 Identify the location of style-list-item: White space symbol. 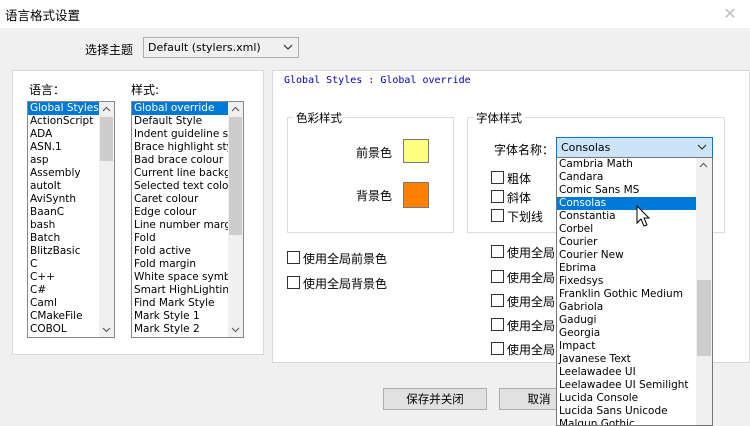
(187, 277).